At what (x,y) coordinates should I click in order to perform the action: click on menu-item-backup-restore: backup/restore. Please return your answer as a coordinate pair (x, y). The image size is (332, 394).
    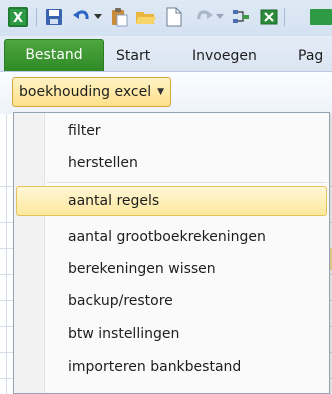
    Looking at the image, I should click on (171, 301).